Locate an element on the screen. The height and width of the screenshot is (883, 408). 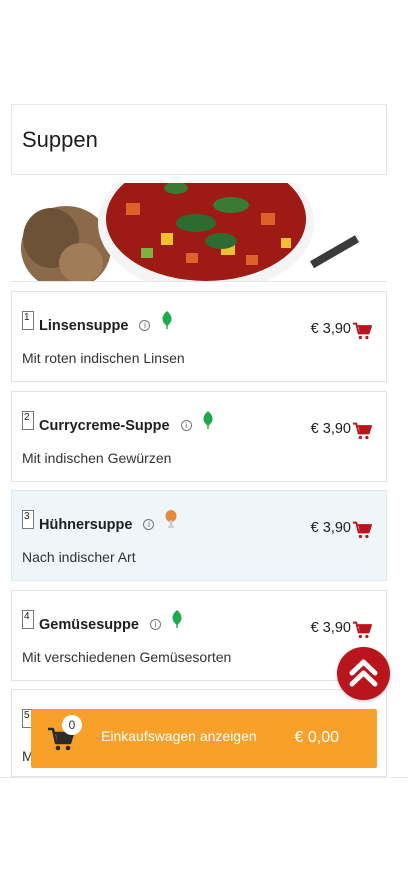
scroll-to-top-button is located at coordinates (363, 673).